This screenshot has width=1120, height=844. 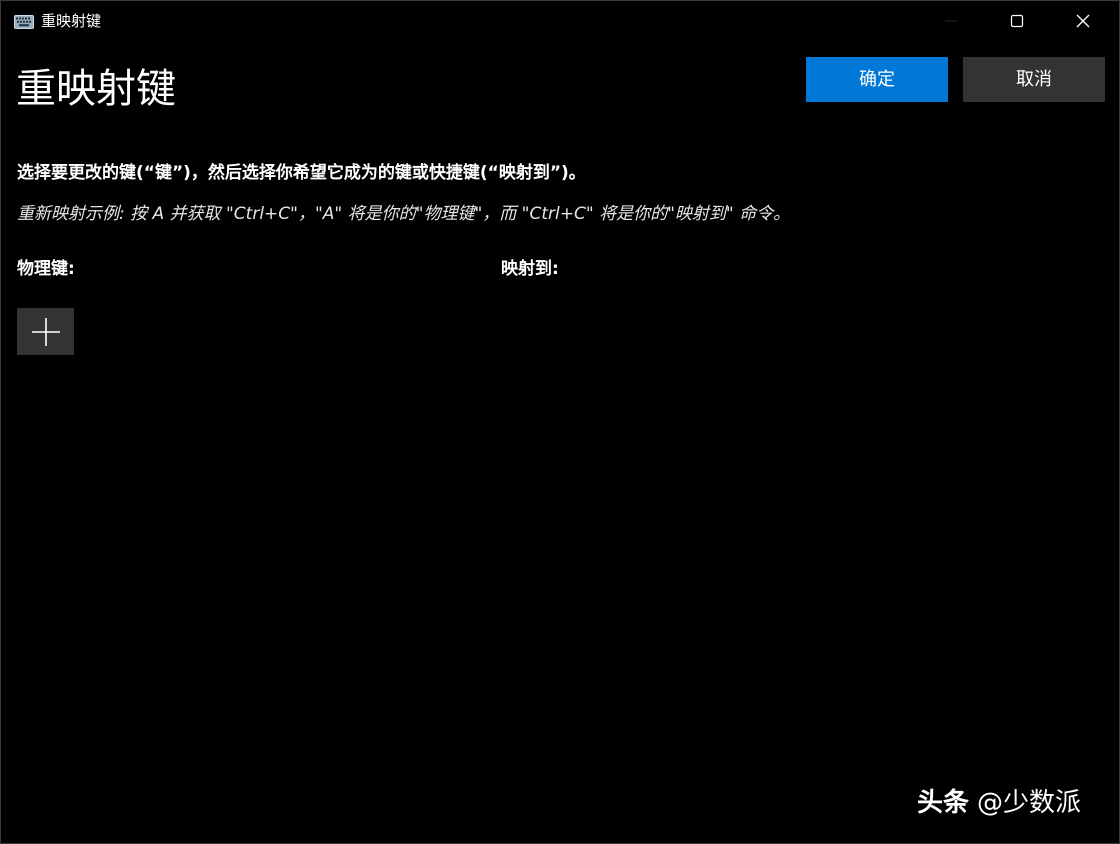 I want to click on mapped-to-header: 映射到:, so click(x=530, y=269).